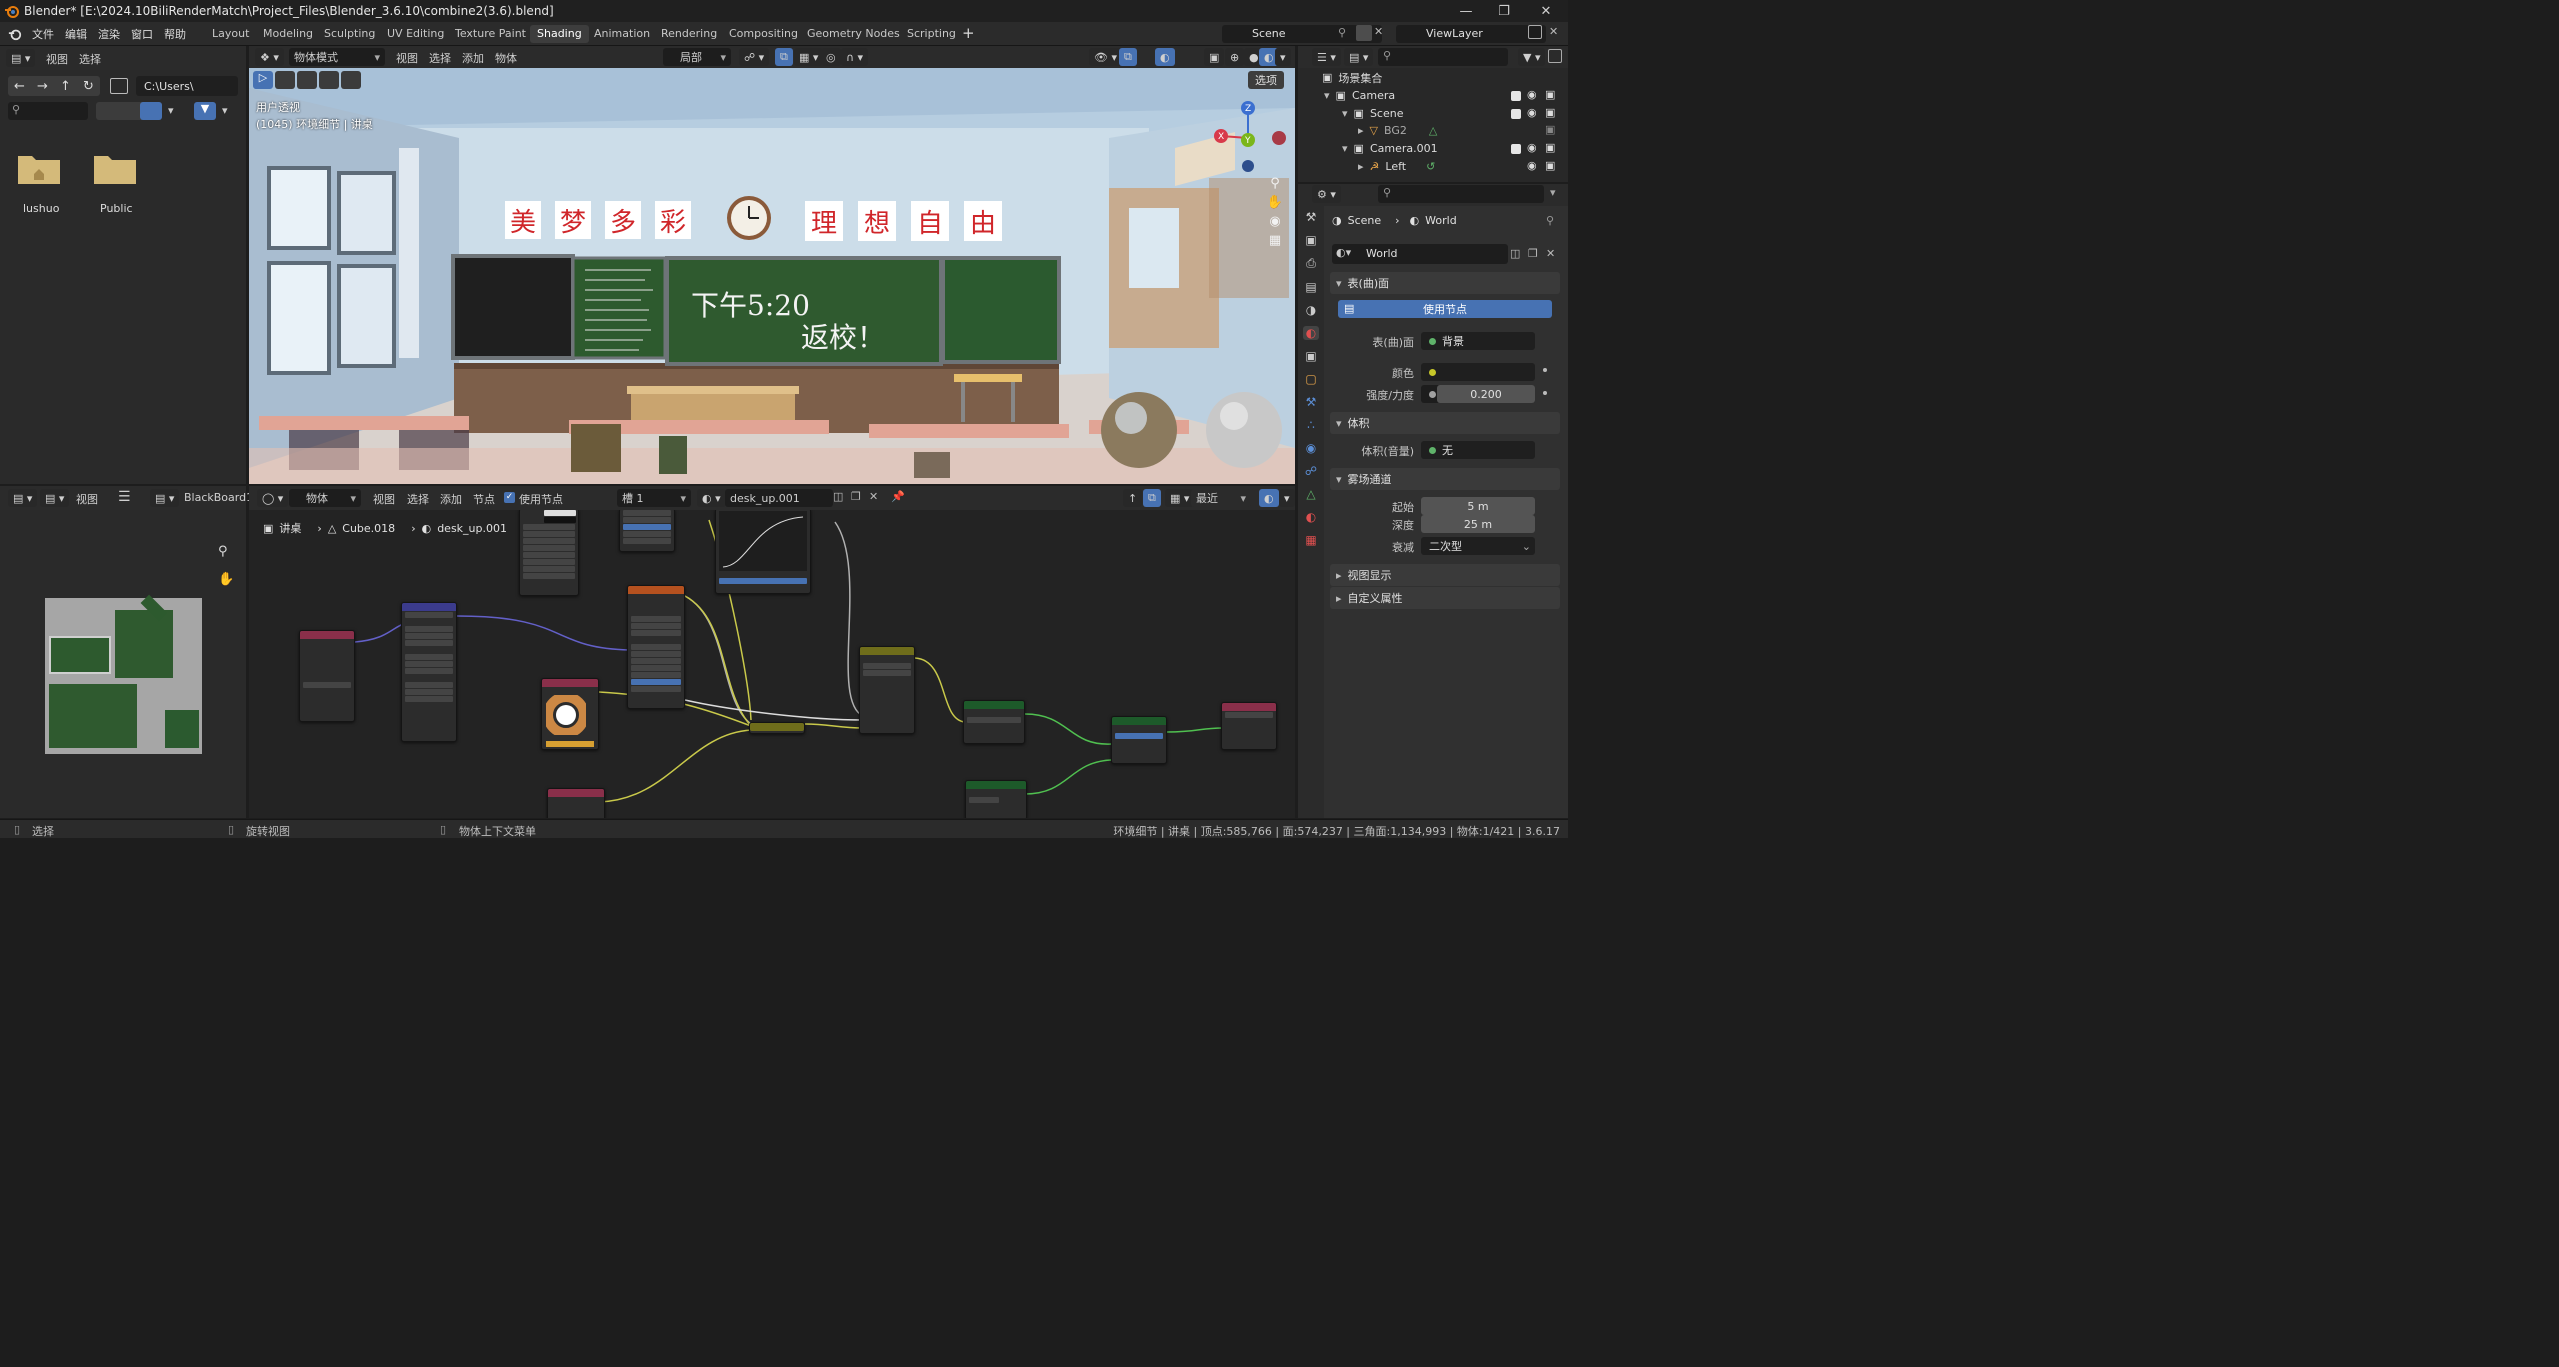 The image size is (2559, 1367). Describe the element at coordinates (43, 34) in the screenshot. I see `menu-file: 文件` at that location.